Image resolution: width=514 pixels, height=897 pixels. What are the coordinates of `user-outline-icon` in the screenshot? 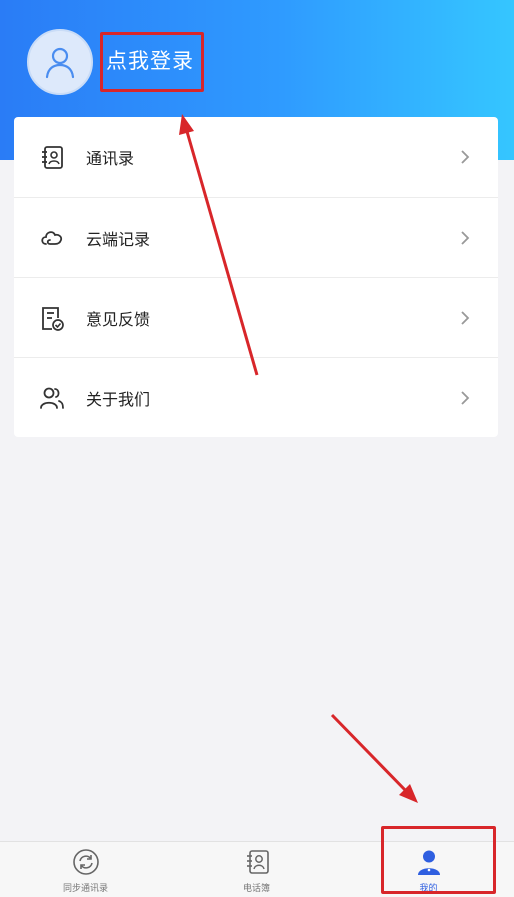 It's located at (60, 63).